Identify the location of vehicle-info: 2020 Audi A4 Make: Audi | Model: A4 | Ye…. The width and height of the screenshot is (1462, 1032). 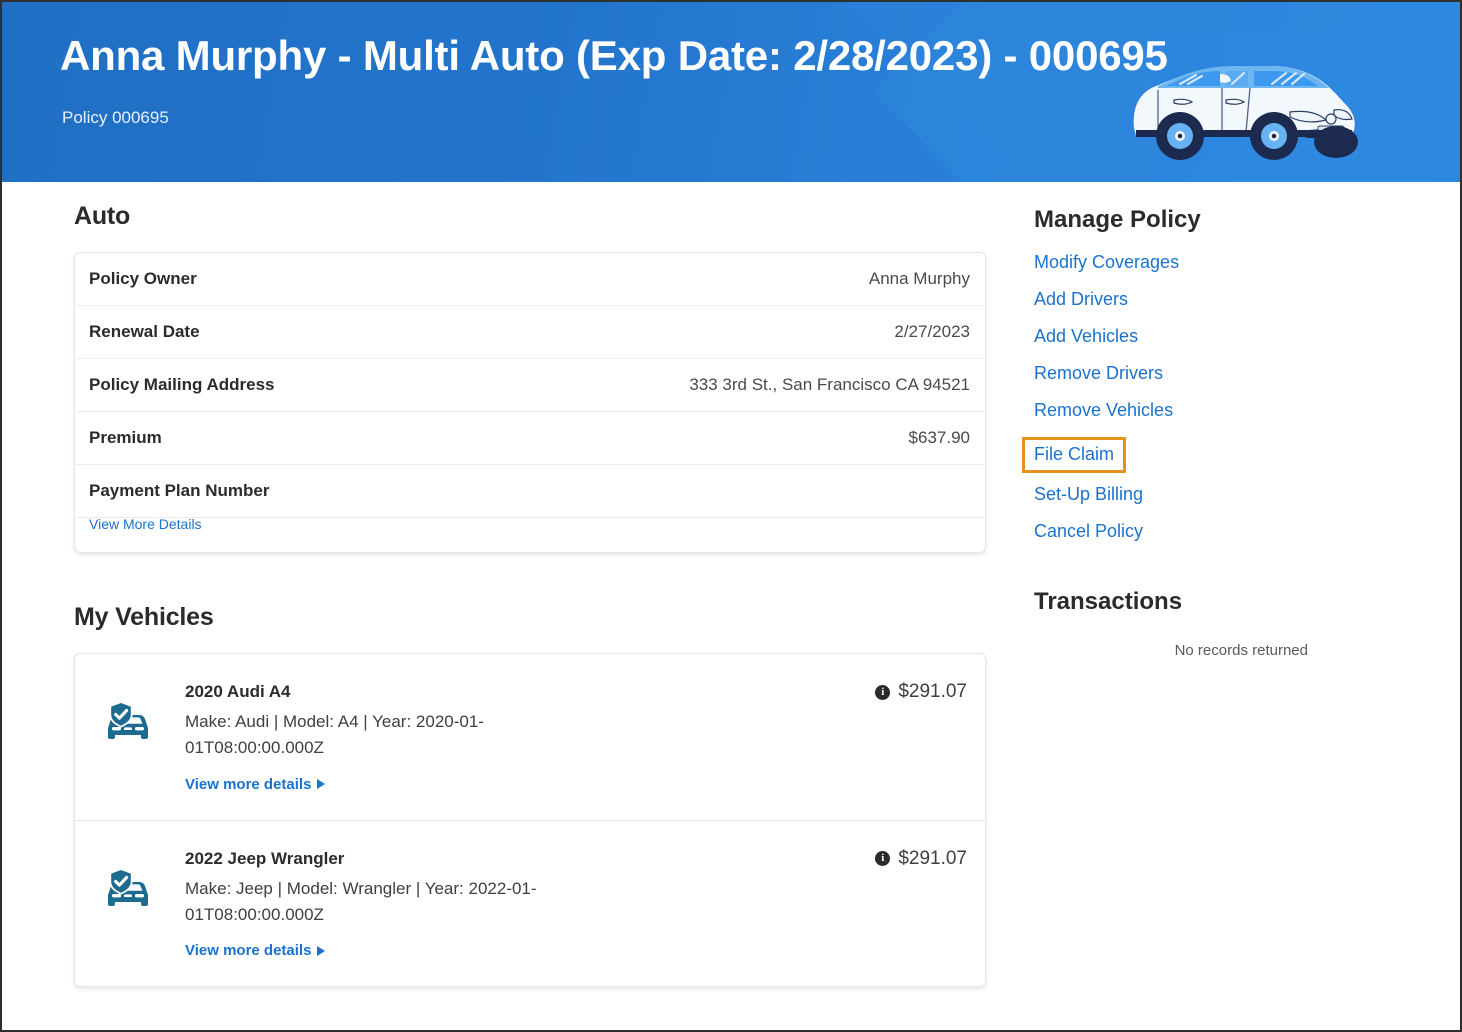
(509, 738).